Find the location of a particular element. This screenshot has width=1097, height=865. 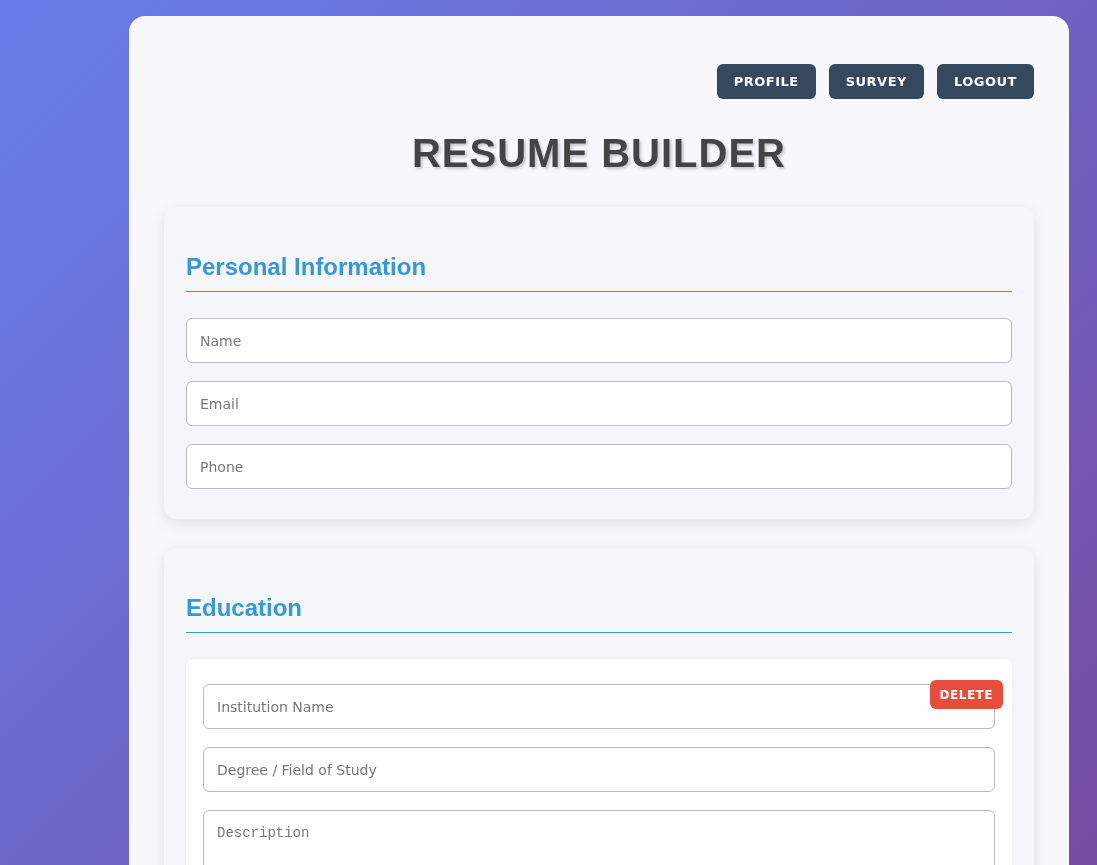

text-area: Description is located at coordinates (599, 837).